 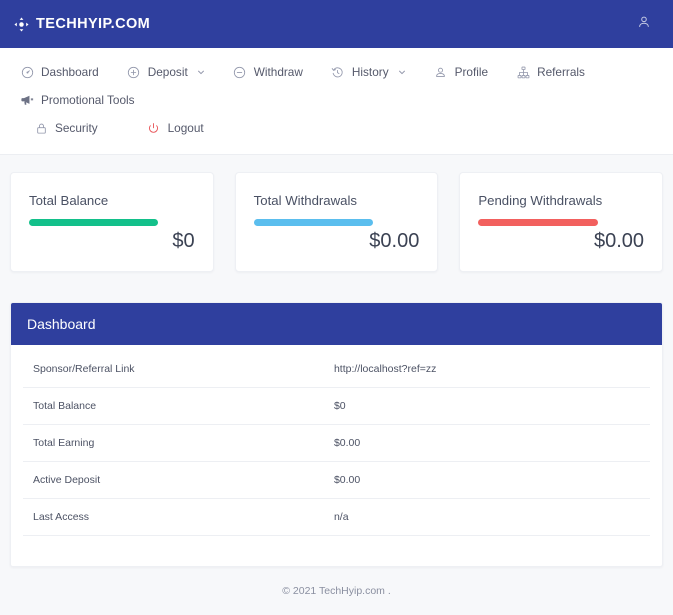 I want to click on row-value: http://localhost?ref=zz, so click(x=385, y=369).